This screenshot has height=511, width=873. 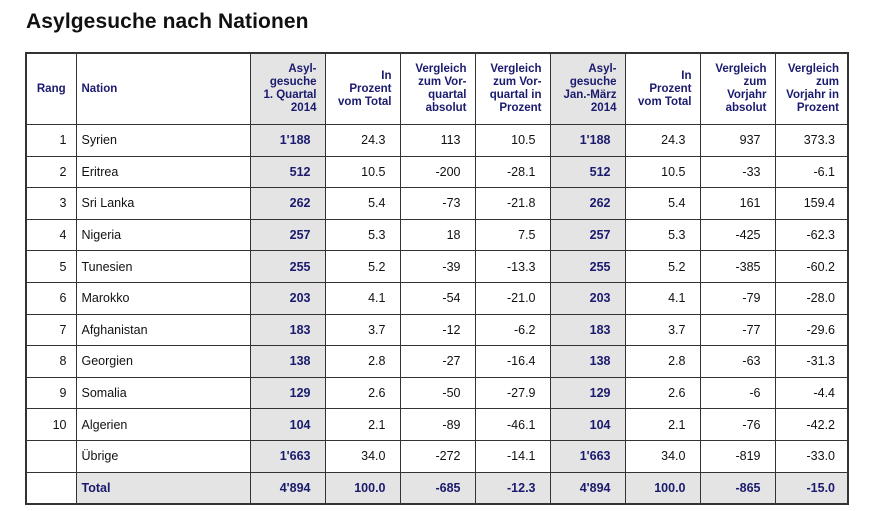 What do you see at coordinates (662, 140) in the screenshot?
I see `cell-prozent-jan-maerz: 24.3` at bounding box center [662, 140].